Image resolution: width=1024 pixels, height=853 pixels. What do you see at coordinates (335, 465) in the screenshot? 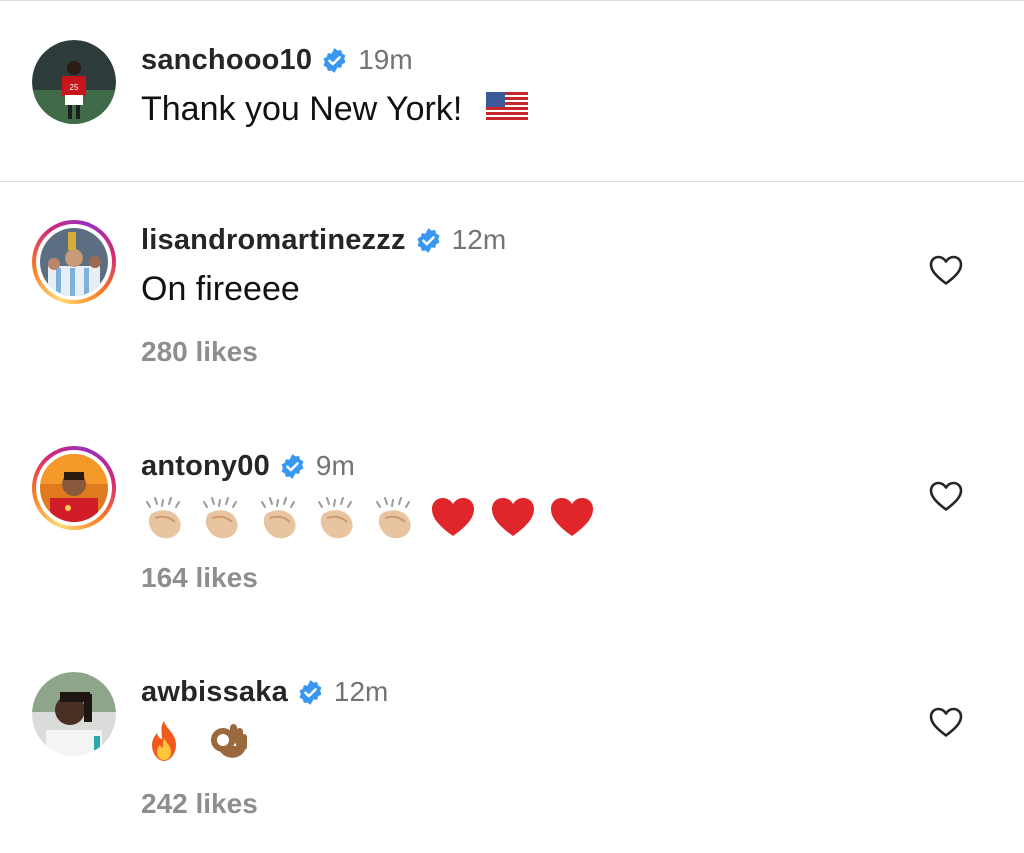
I see `comment-time: 9m` at bounding box center [335, 465].